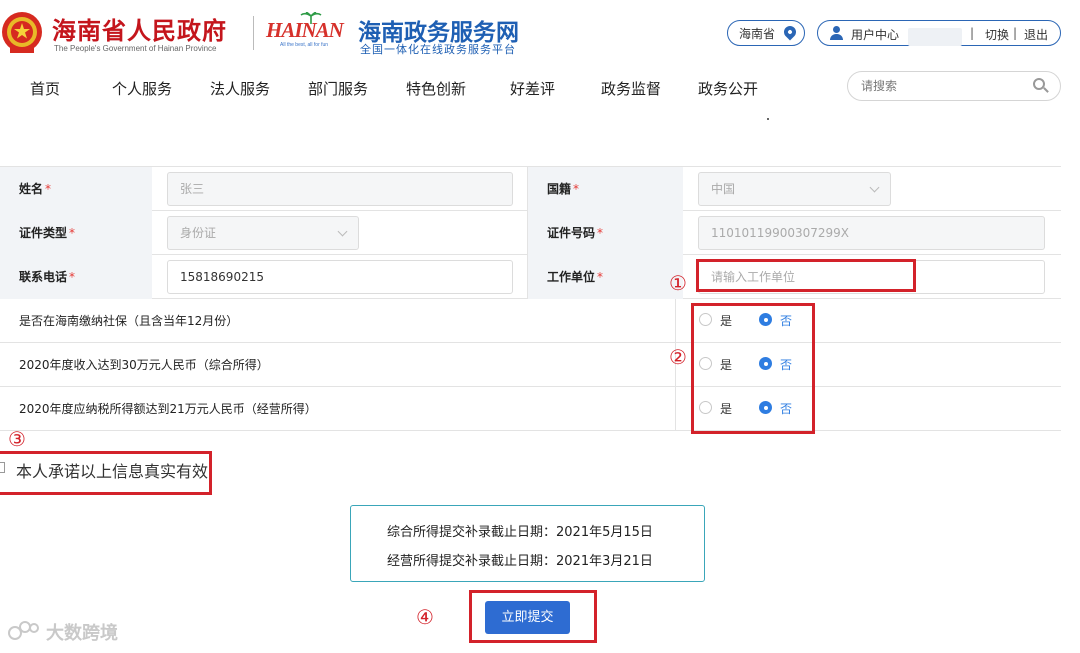 This screenshot has height=653, width=1080. What do you see at coordinates (263, 233) in the screenshot?
I see `id-type-select: 身份证` at bounding box center [263, 233].